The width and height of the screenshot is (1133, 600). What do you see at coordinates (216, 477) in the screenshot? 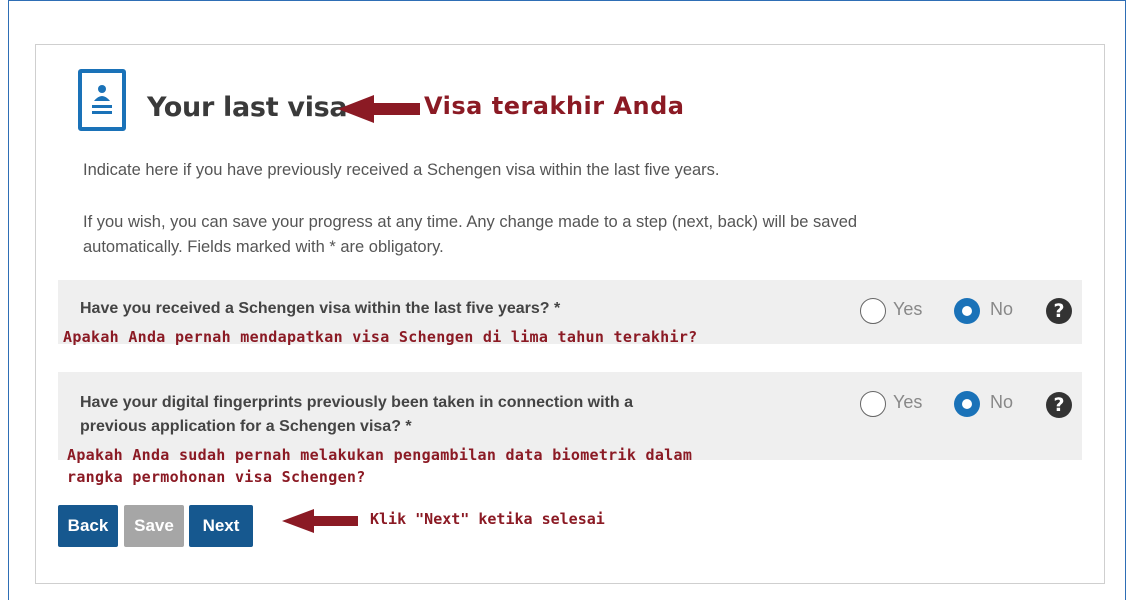
I see `annotation-question-2-line2: rangka permohonan visa Schengen?` at bounding box center [216, 477].